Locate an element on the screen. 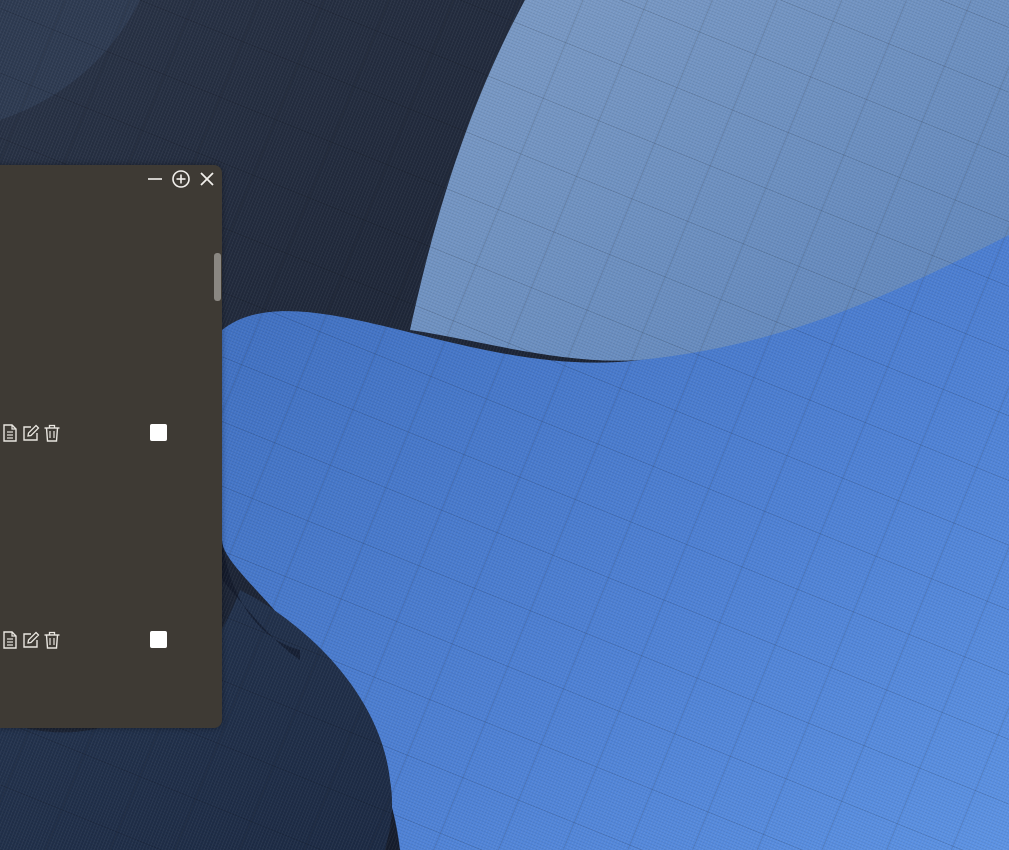 Image resolution: width=1009 pixels, height=850 pixels. maximize-icon is located at coordinates (181, 179).